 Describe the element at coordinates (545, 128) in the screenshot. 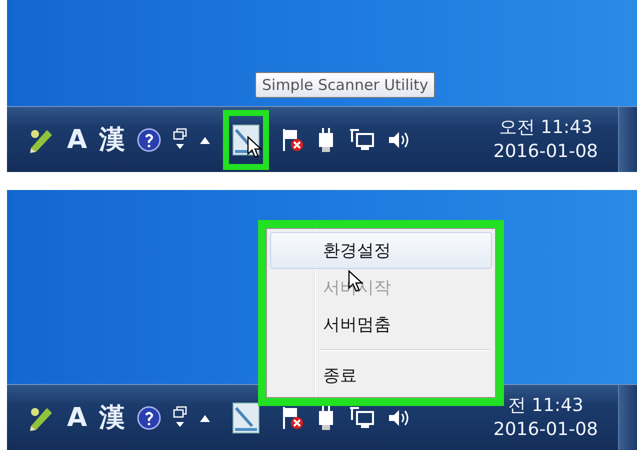

I see `clock-time: 오전 11:43` at that location.